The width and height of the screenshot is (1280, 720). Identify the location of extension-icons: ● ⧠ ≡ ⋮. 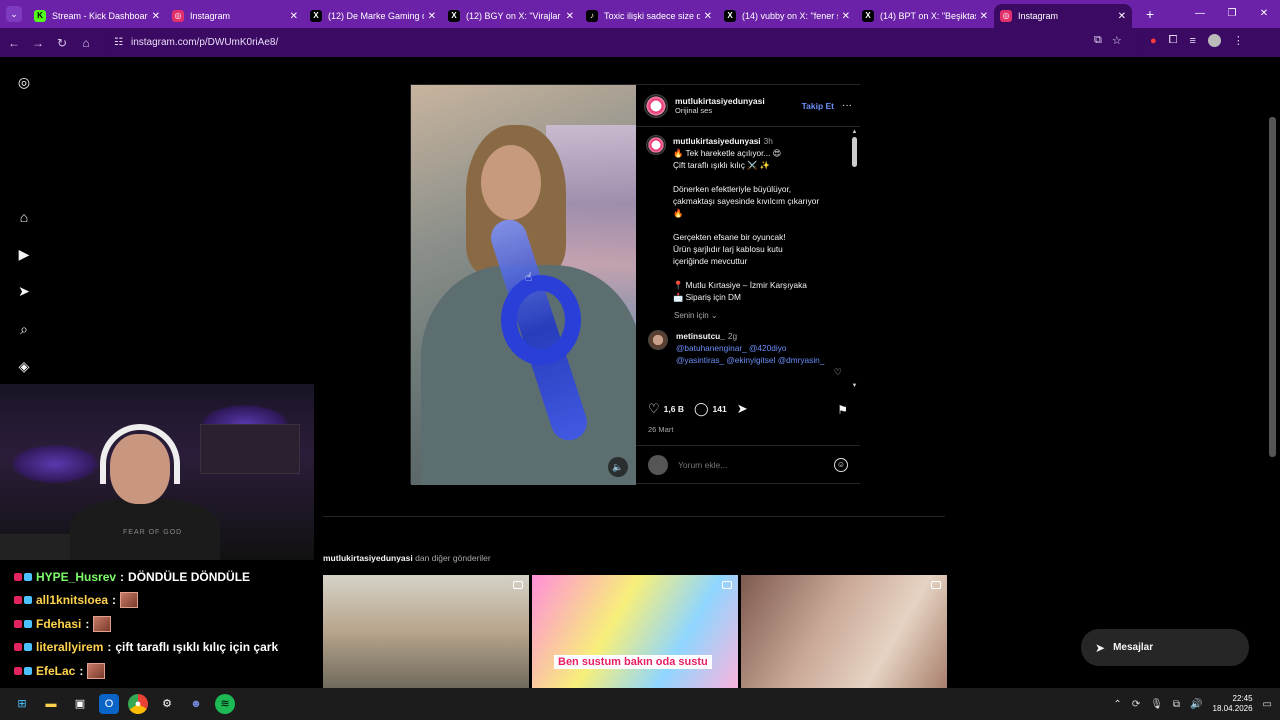
(1197, 40).